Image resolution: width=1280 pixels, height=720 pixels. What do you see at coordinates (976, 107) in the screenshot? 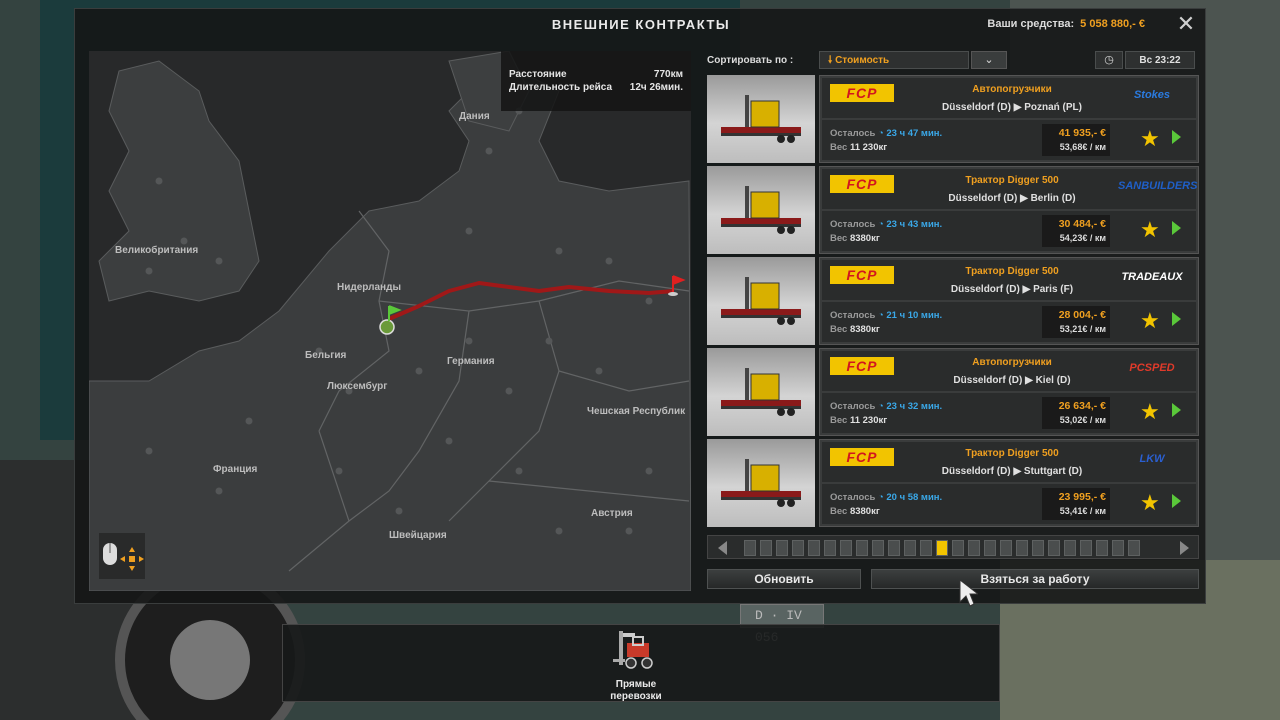
I see `route-from: Düsseldorf (D)` at bounding box center [976, 107].